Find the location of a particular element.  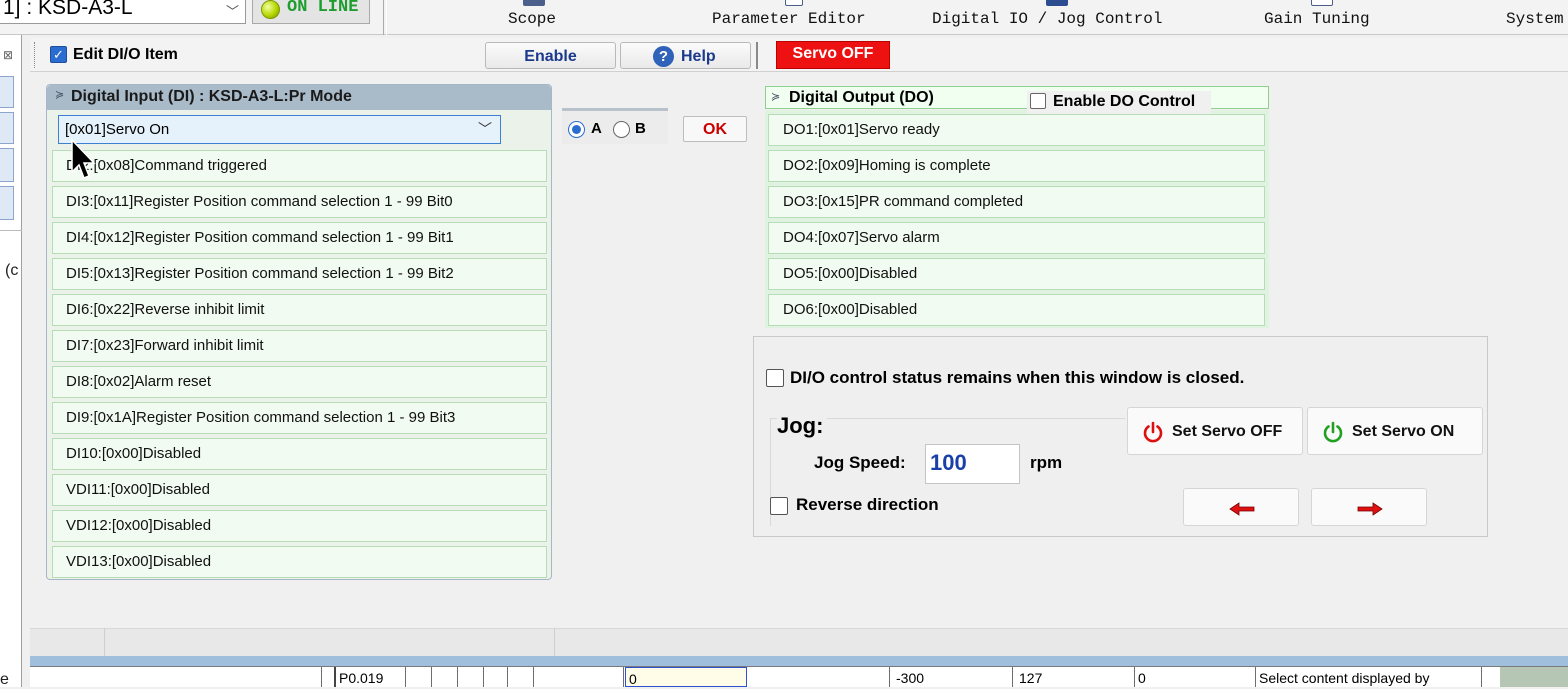

grid-cell: 127 is located at coordinates (1075, 677).